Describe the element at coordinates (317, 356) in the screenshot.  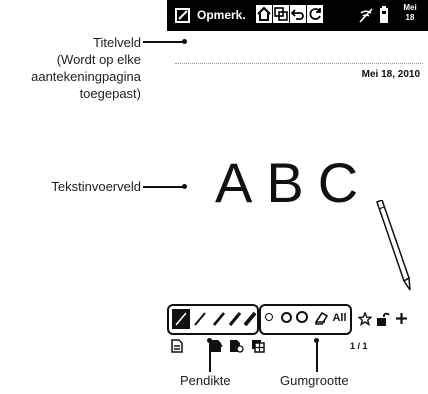
I see `eraser-size-leader-line` at that location.